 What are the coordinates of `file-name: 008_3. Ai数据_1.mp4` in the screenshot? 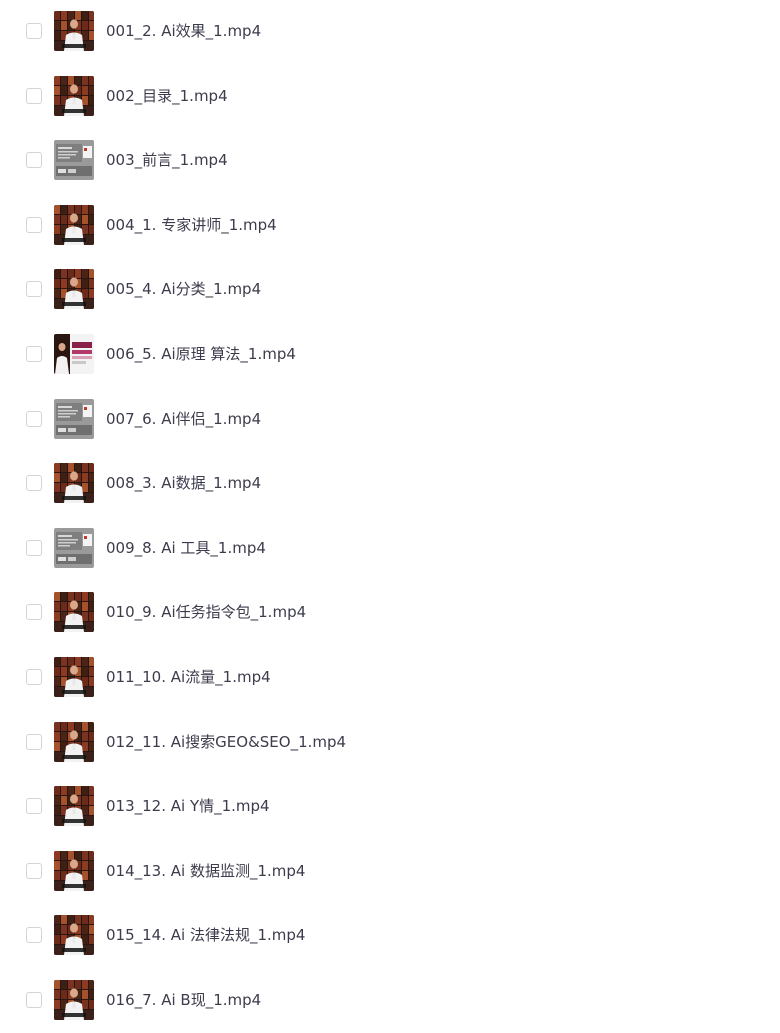 It's located at (183, 483).